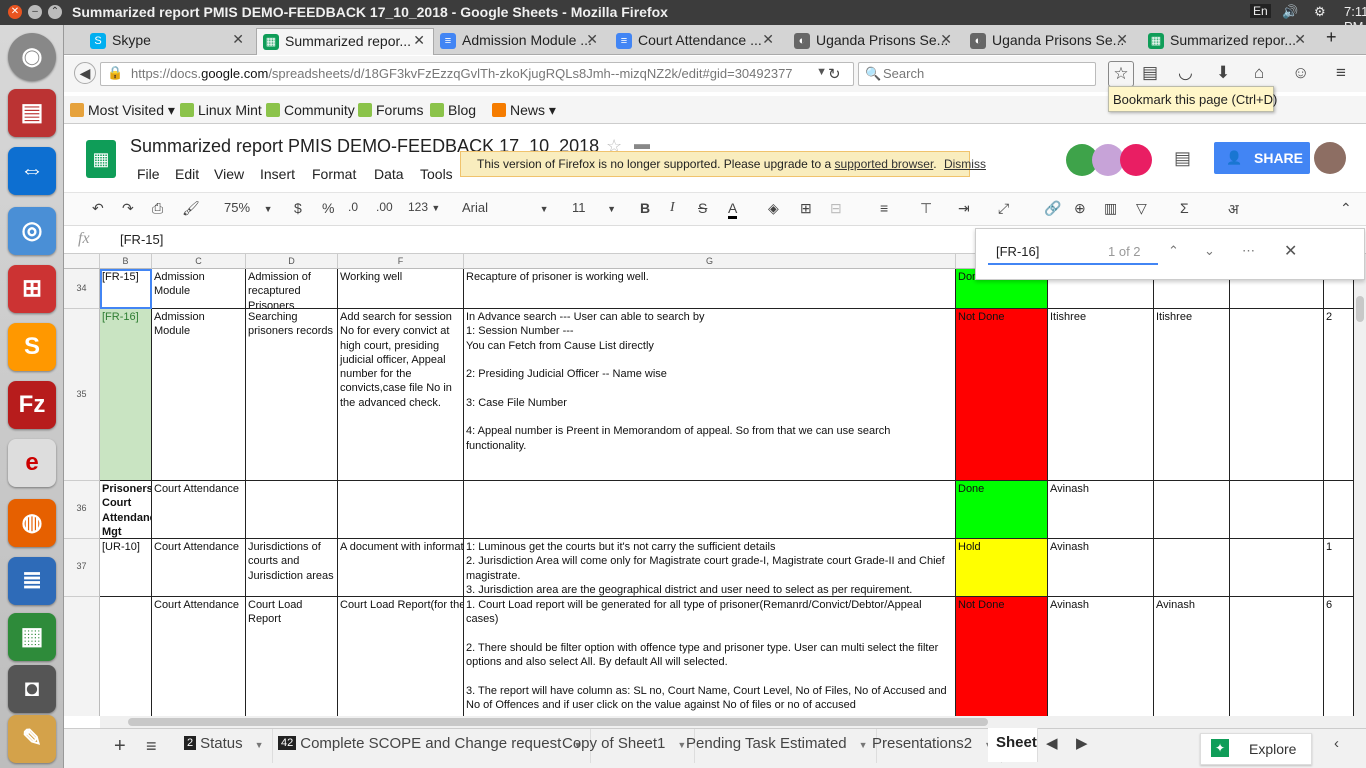 This screenshot has height=768, width=1366. Describe the element at coordinates (32, 289) in the screenshot. I see `windows-app-icon: ⊞` at that location.